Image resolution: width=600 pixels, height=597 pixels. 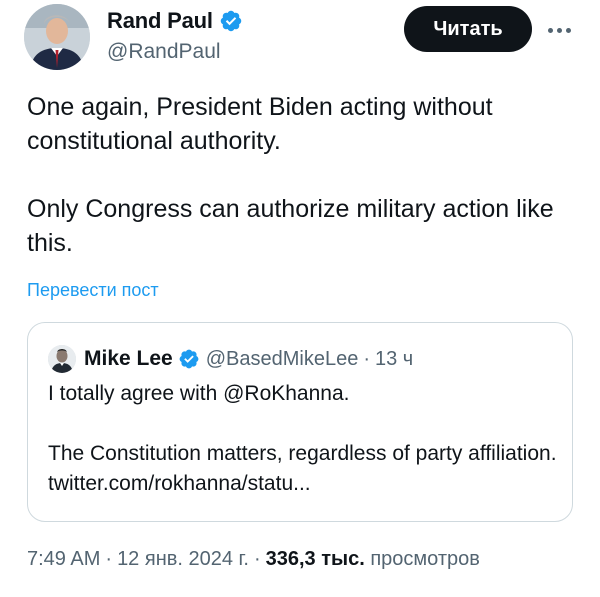 I want to click on quoted-tweet-paragraph: I totally agree with @RoKhanna., so click(x=199, y=393).